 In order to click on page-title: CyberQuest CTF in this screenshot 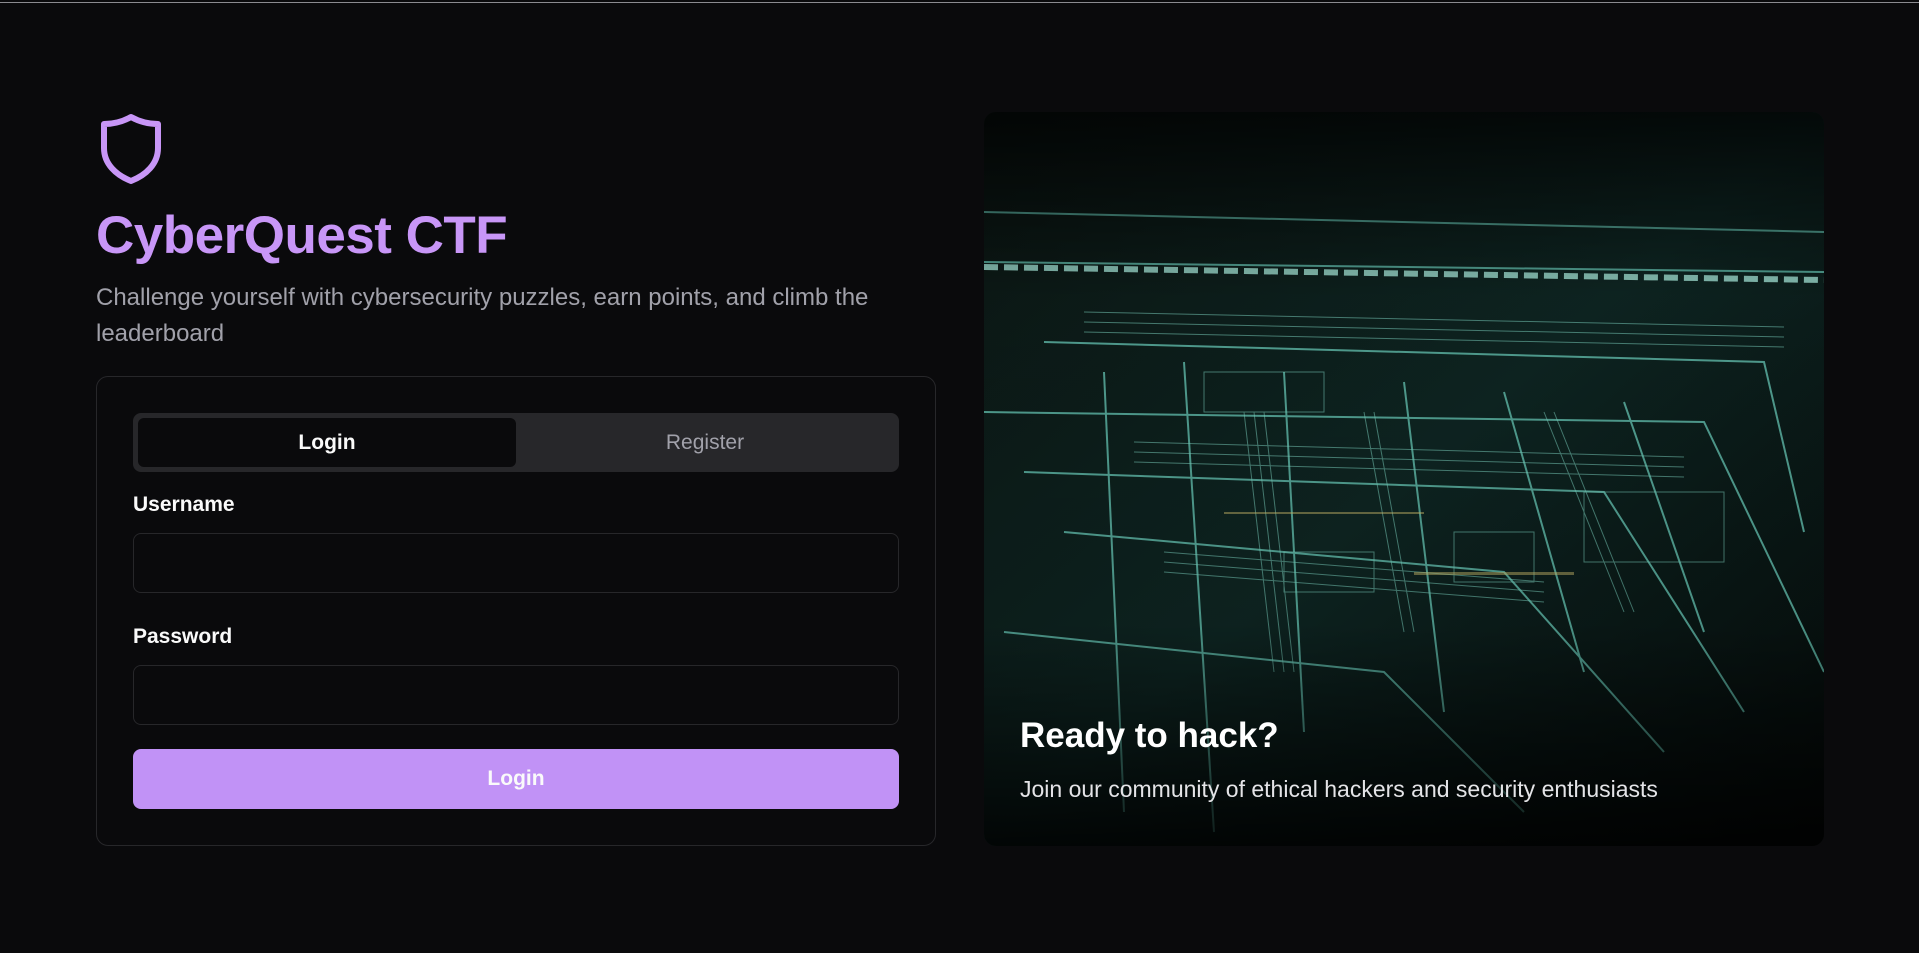, I will do `click(302, 235)`.